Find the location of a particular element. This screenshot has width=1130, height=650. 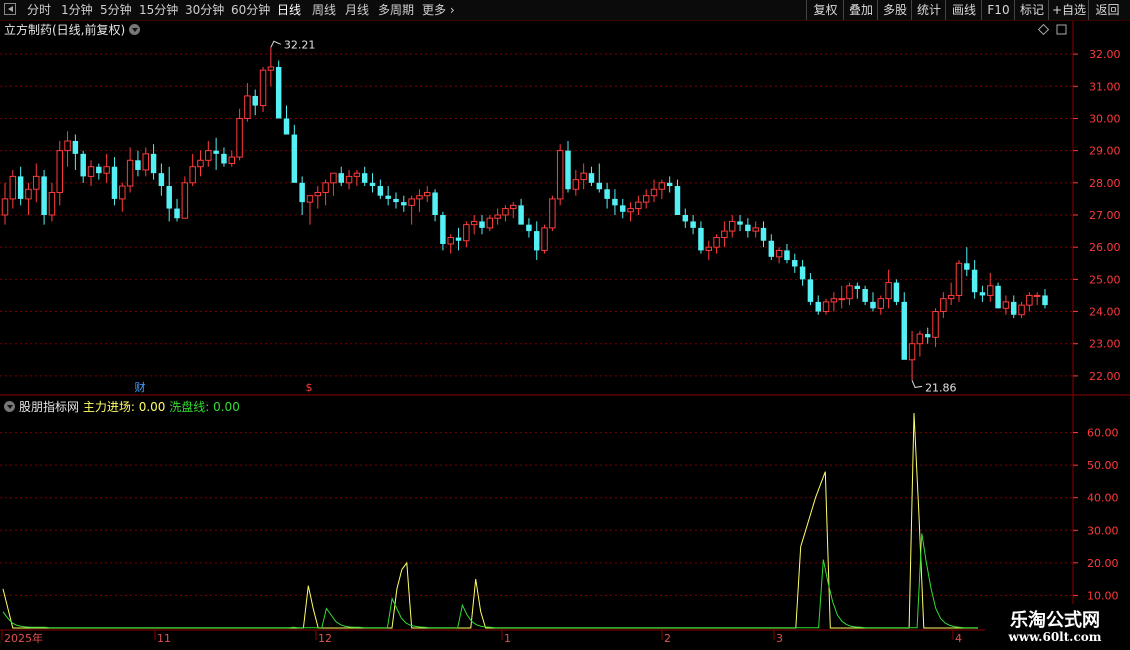

date-tick-label: 3 is located at coordinates (779, 638).